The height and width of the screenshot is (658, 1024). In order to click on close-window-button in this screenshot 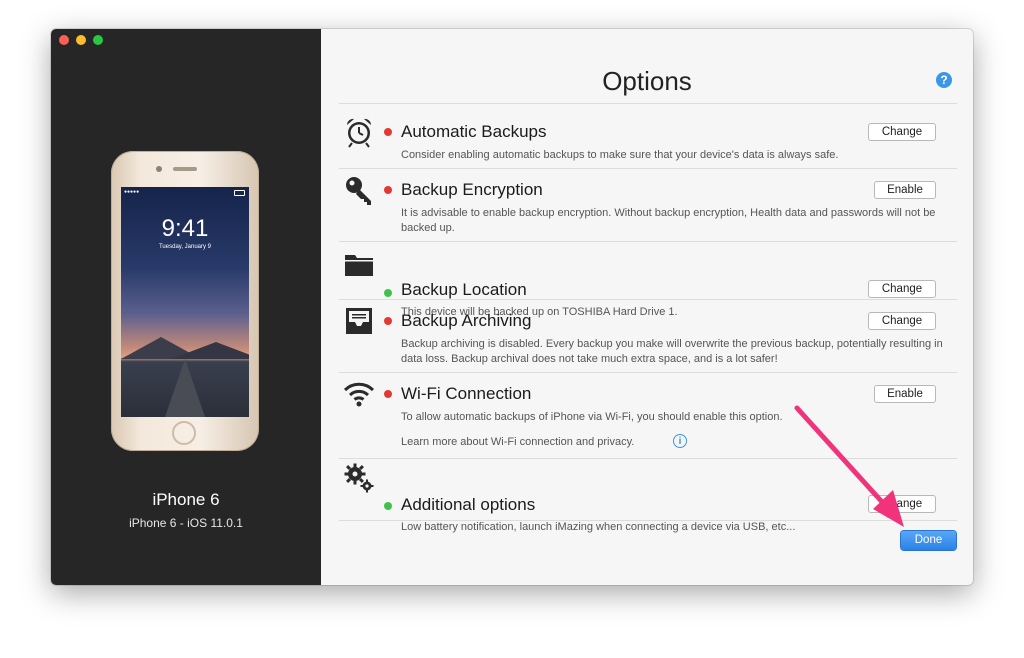, I will do `click(64, 40)`.